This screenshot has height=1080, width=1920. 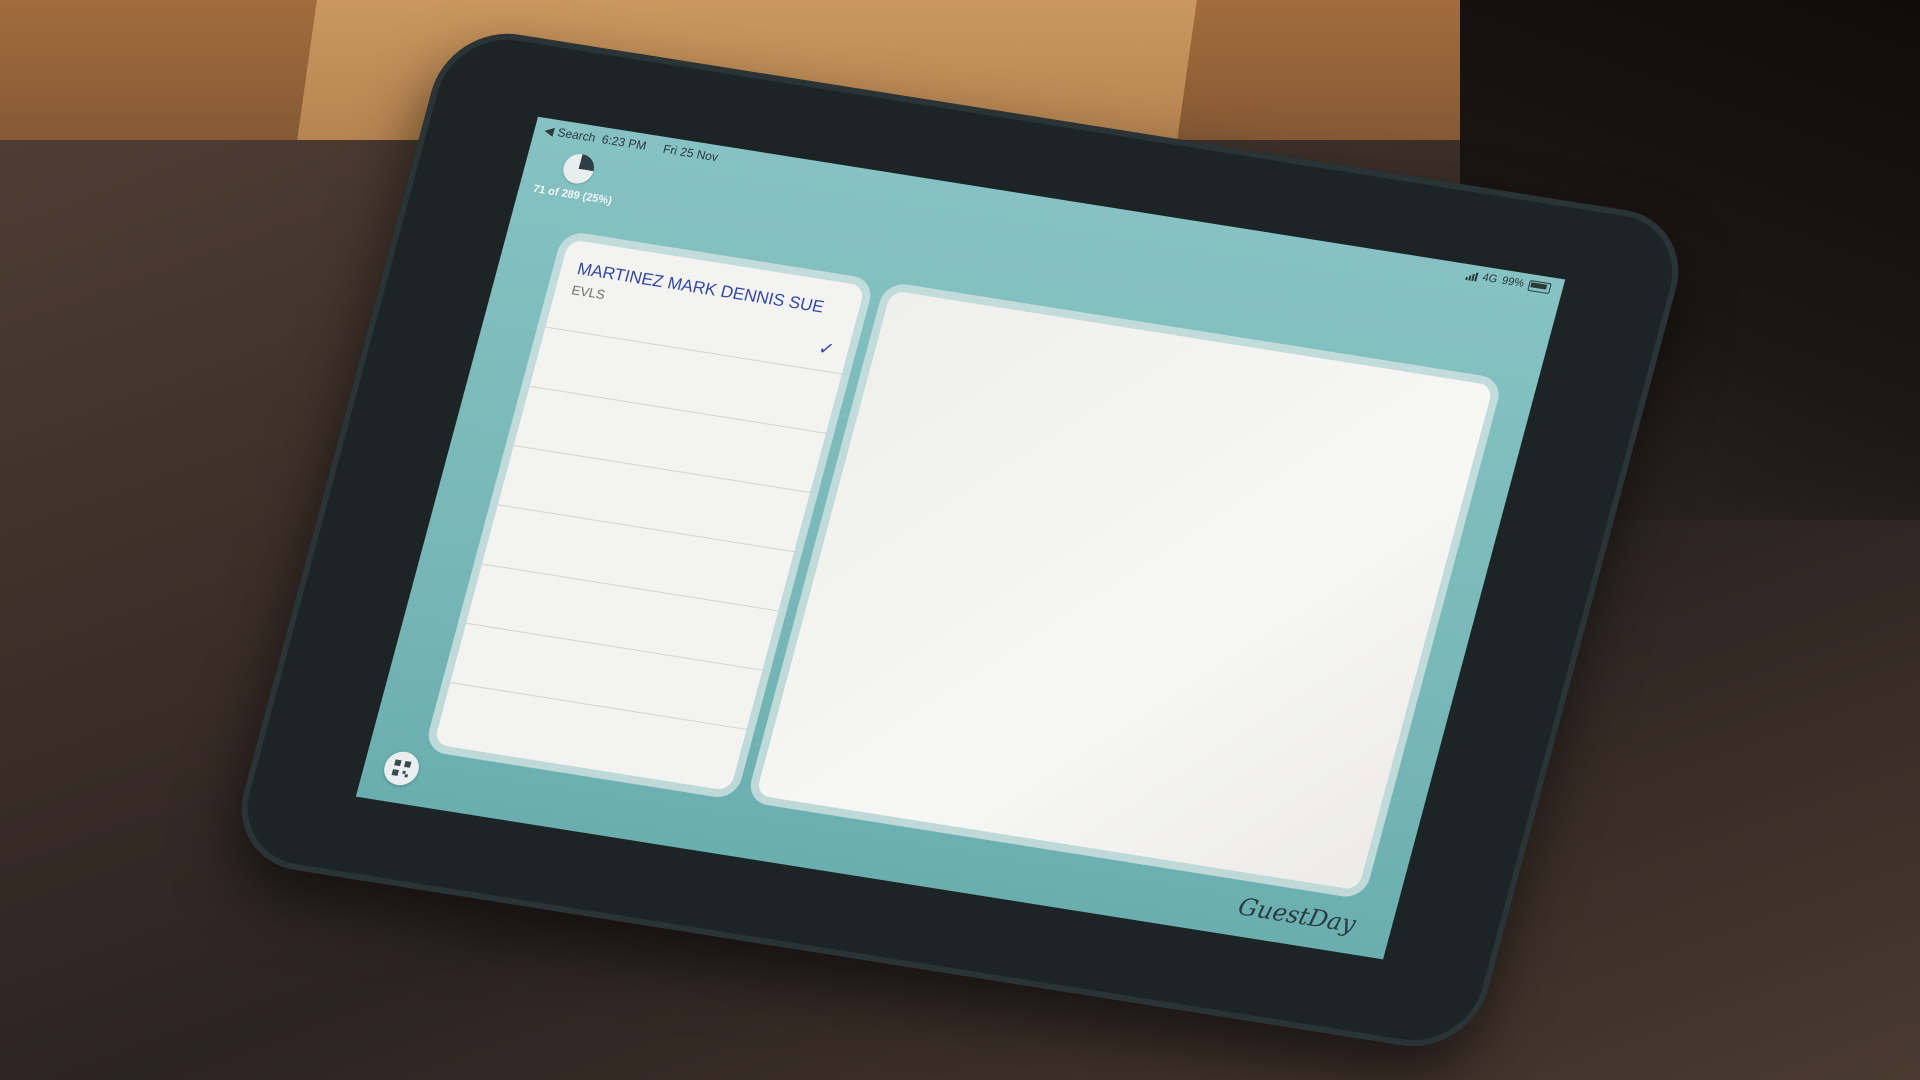 I want to click on brand-logo: GuestDay, so click(x=1297, y=915).